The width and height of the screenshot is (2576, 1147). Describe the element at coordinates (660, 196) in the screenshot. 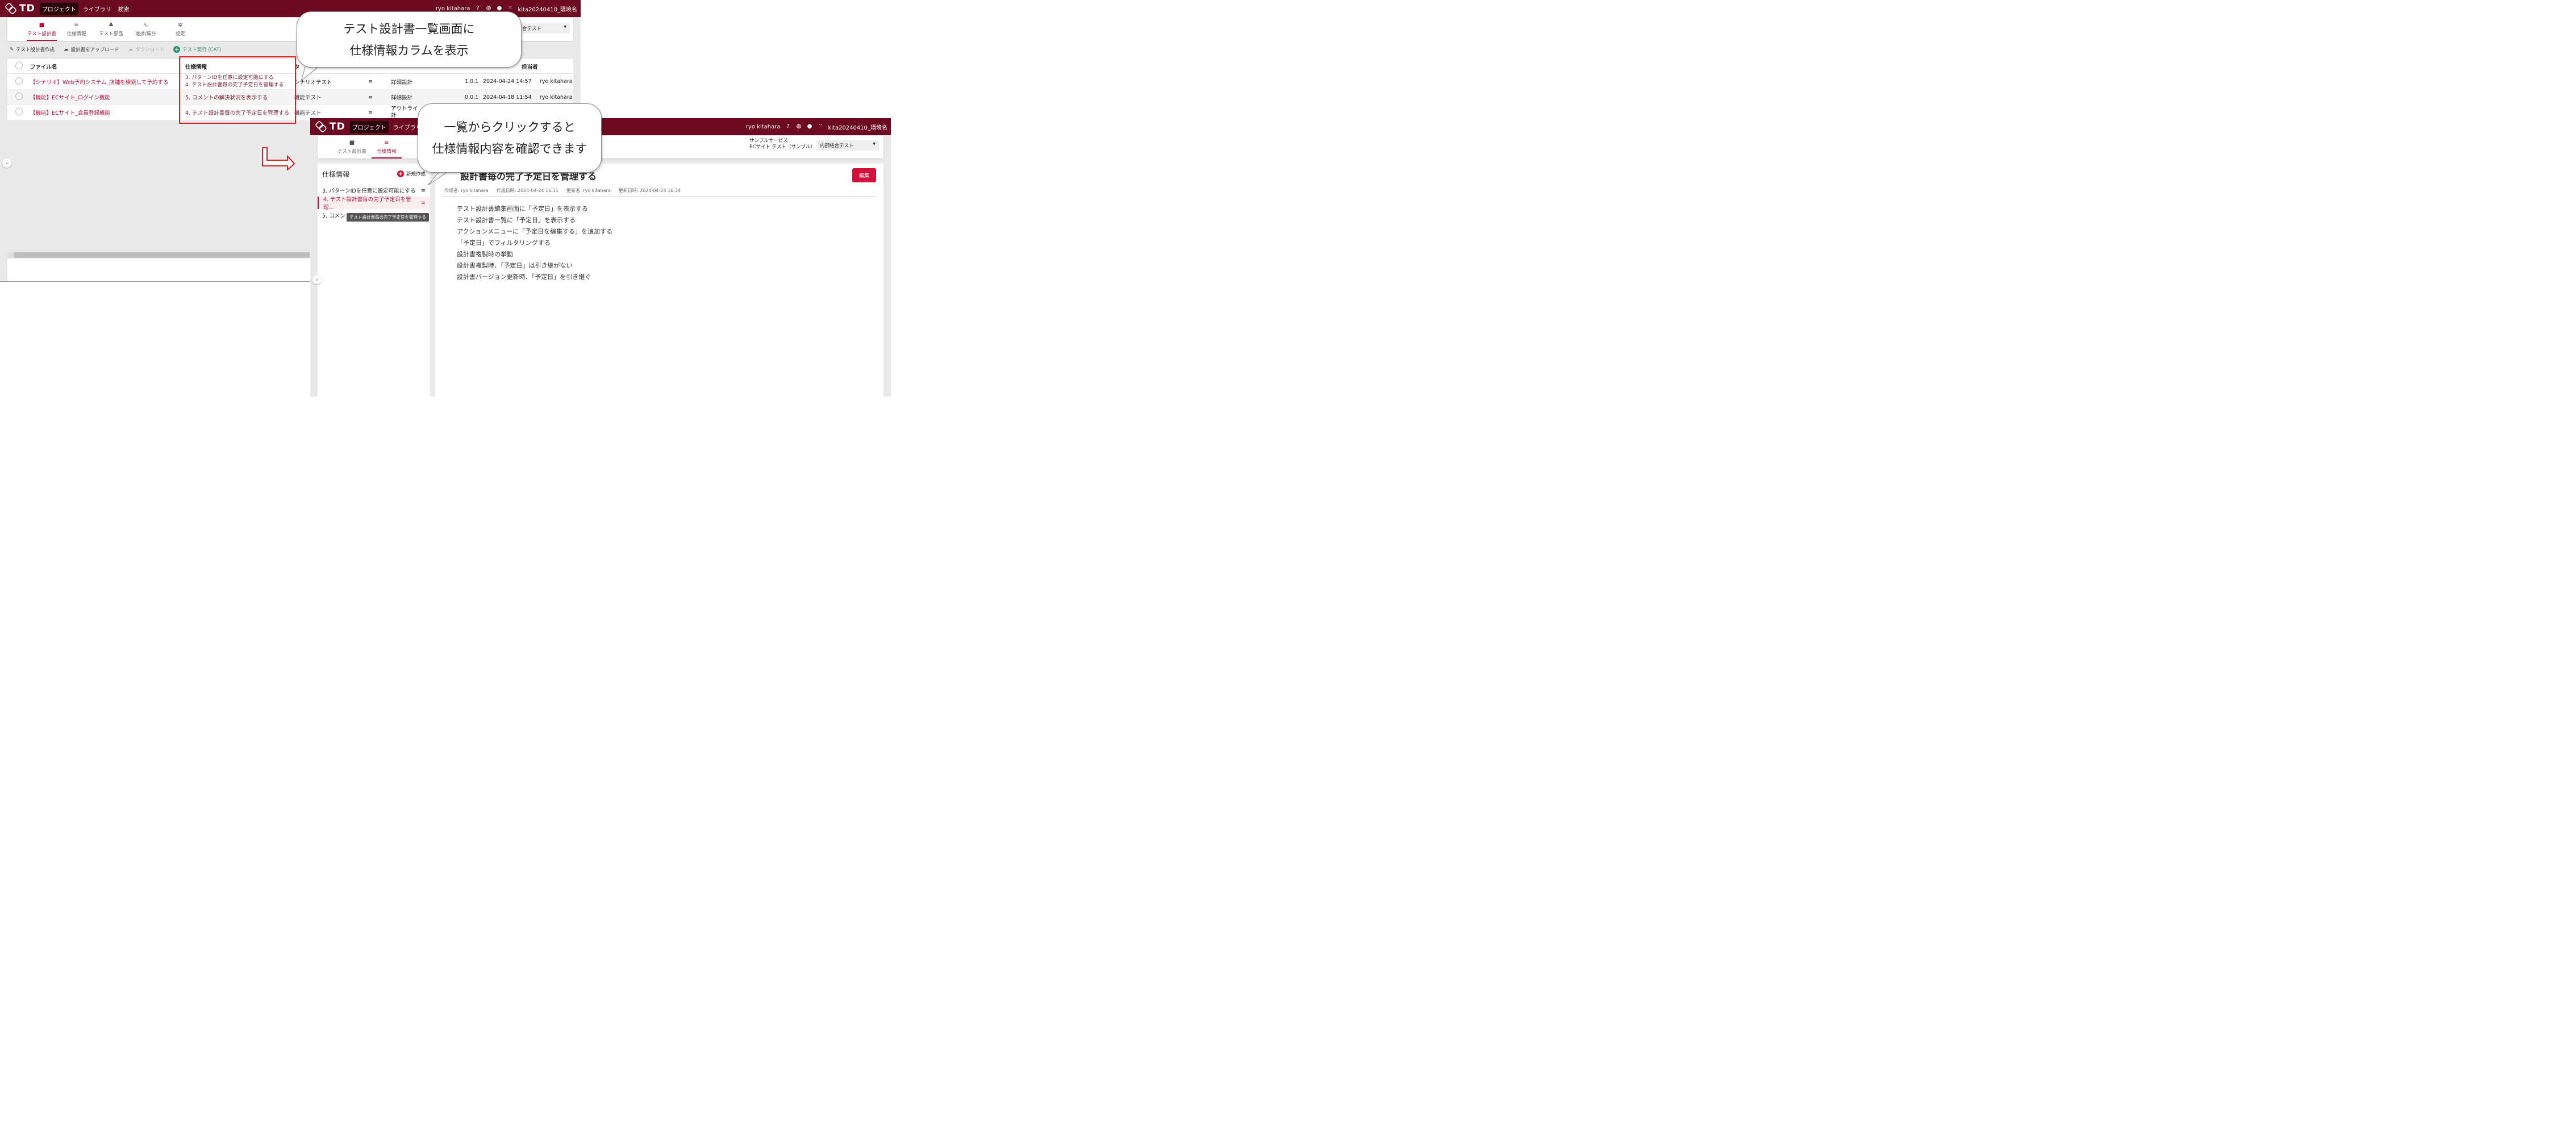

I see `divider` at that location.